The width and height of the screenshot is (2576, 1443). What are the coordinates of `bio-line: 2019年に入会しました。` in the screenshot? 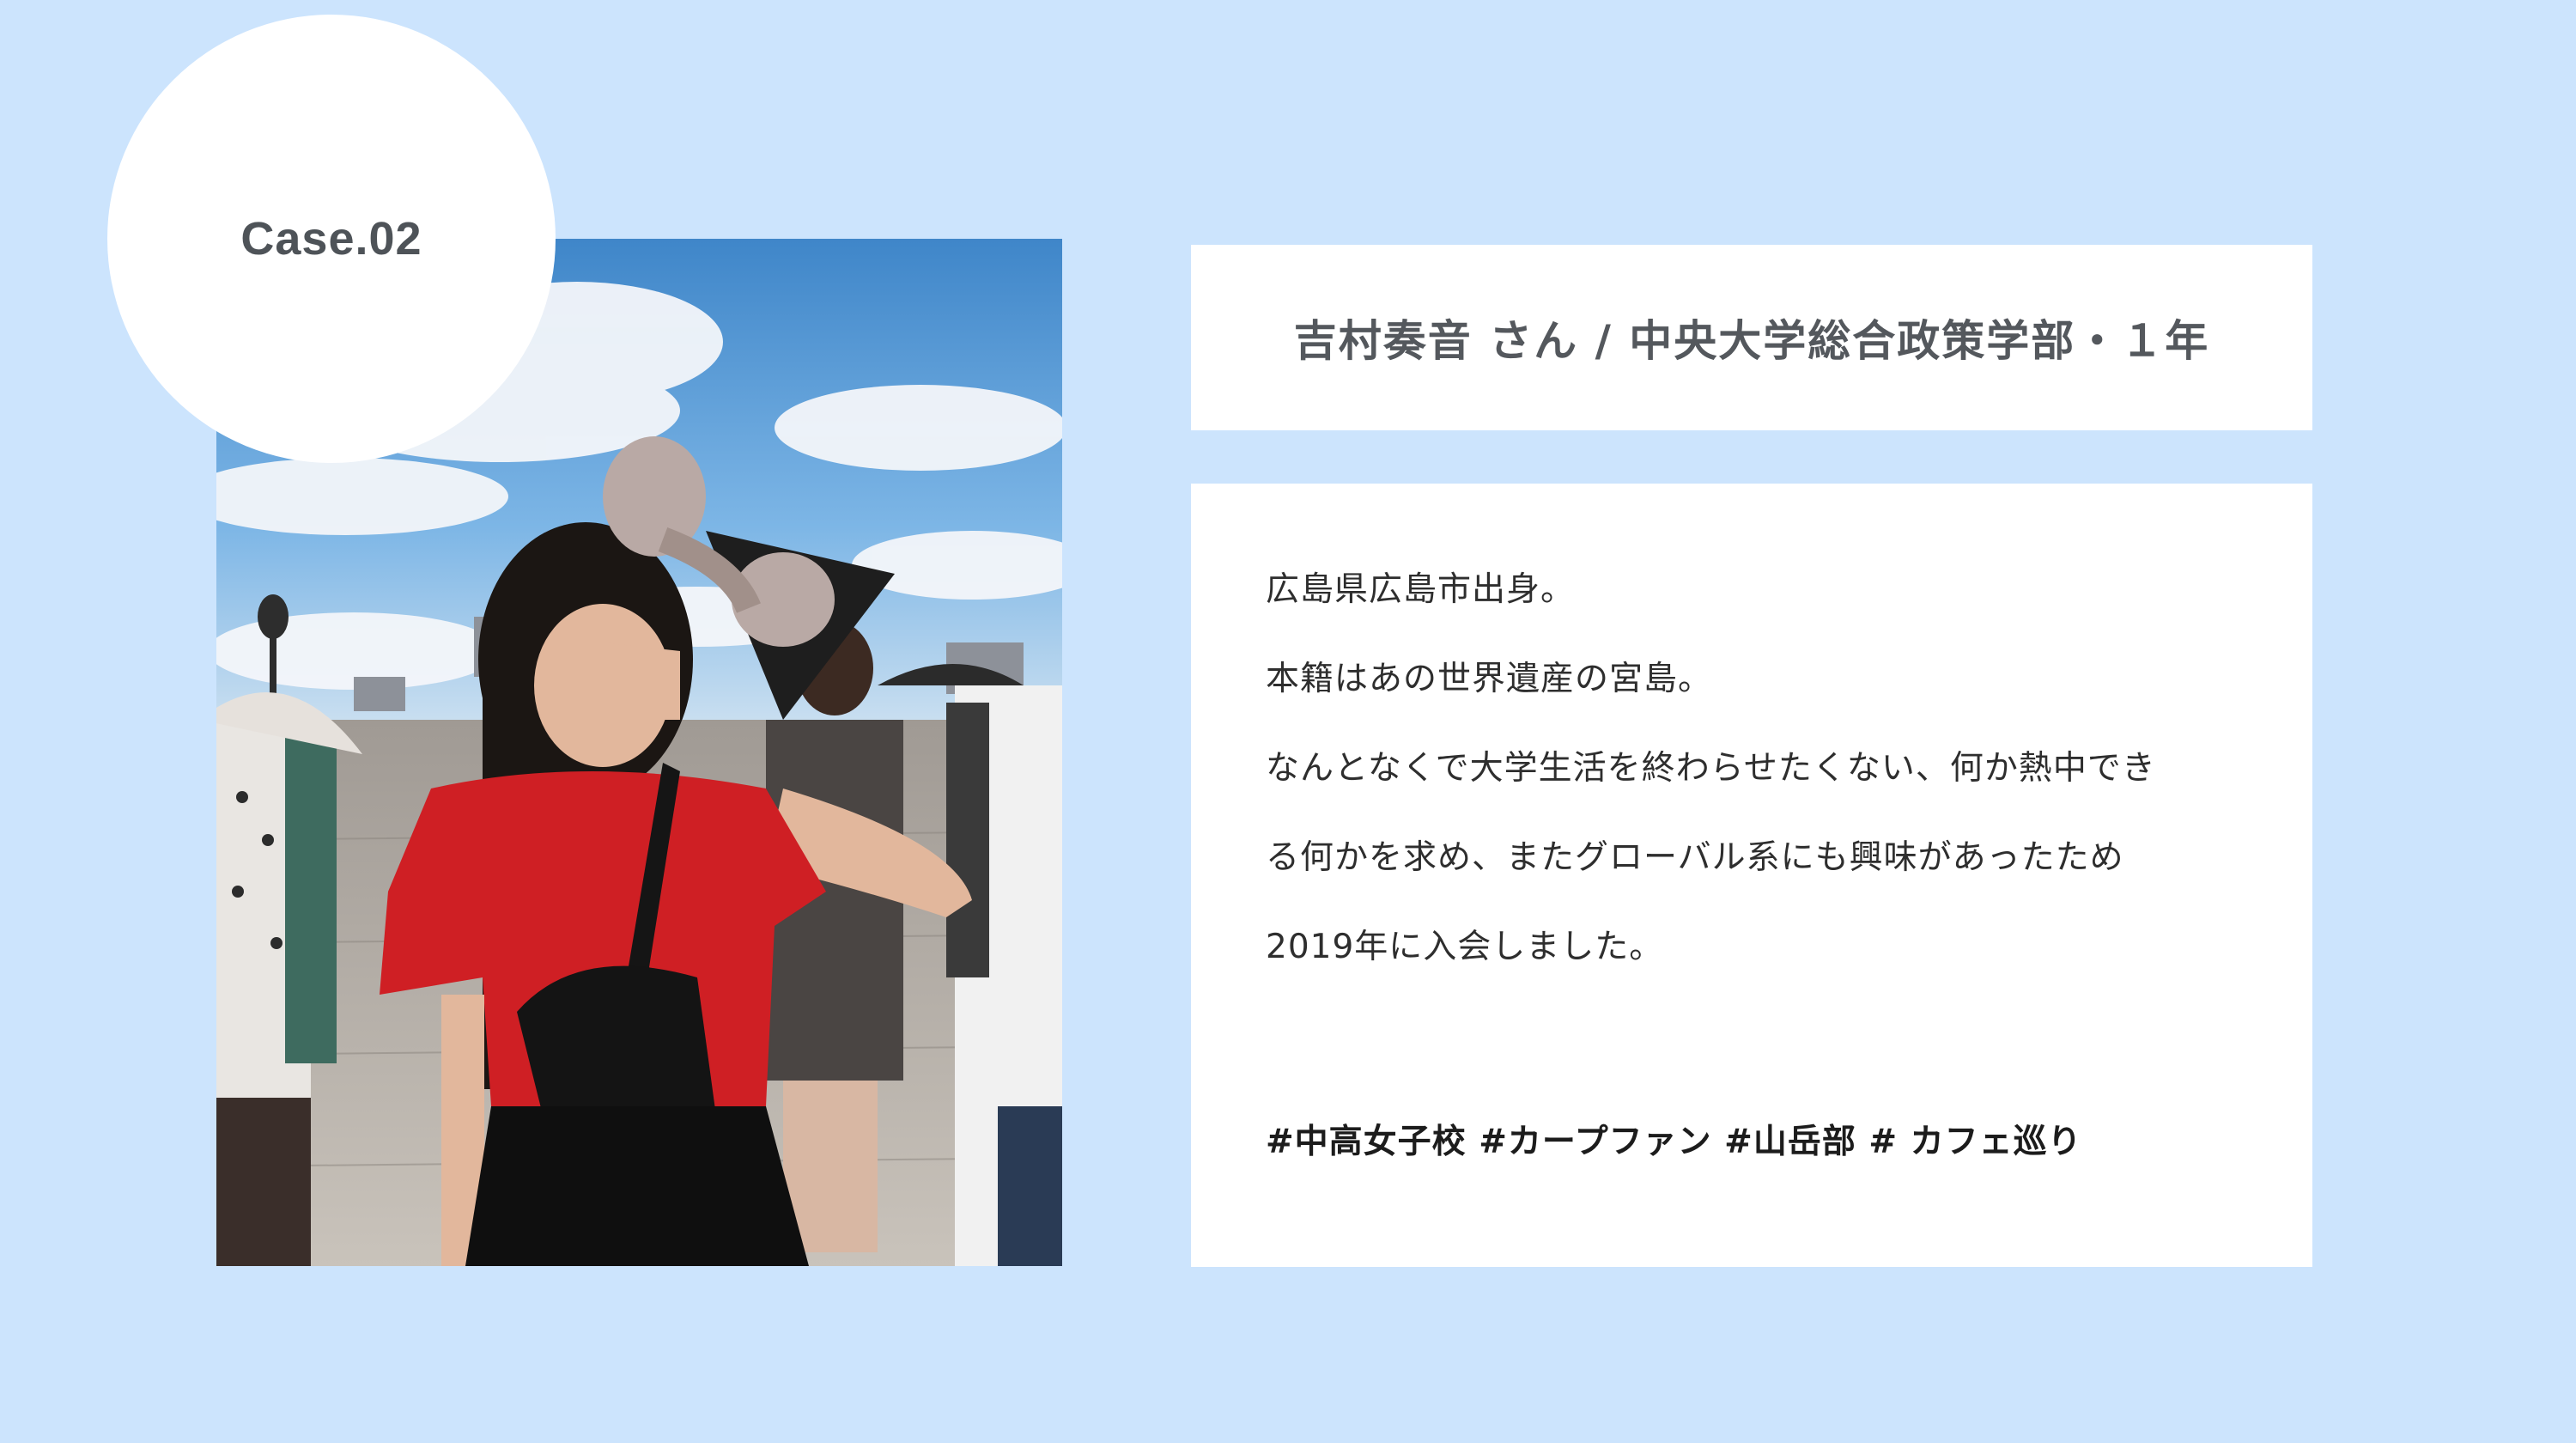 It's located at (1465, 947).